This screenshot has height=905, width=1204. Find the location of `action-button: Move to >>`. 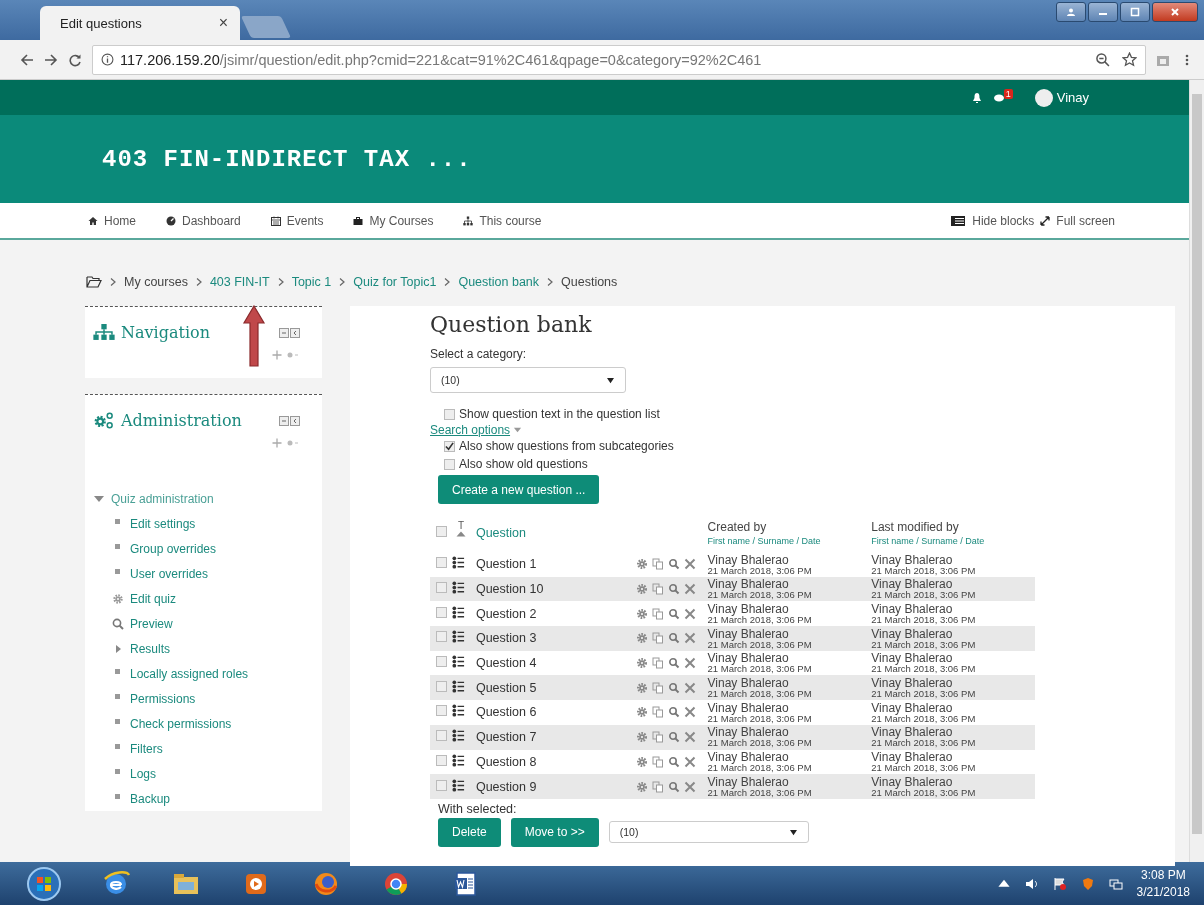

action-button: Move to >> is located at coordinates (554, 832).